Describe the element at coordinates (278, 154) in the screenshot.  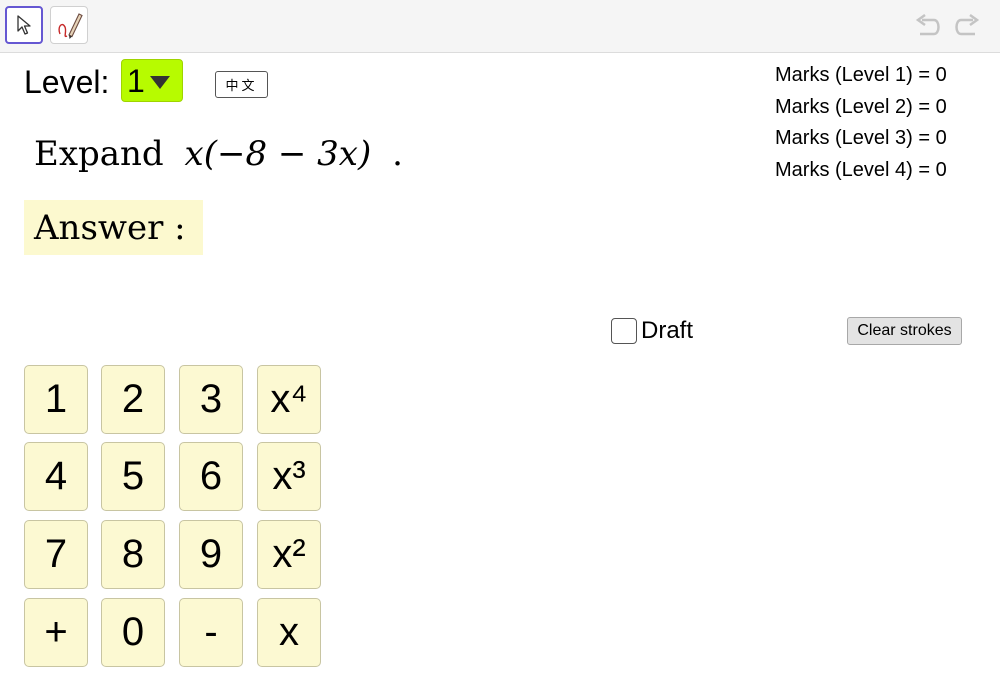
I see `question-expression: x(−8 − 3x)` at that location.